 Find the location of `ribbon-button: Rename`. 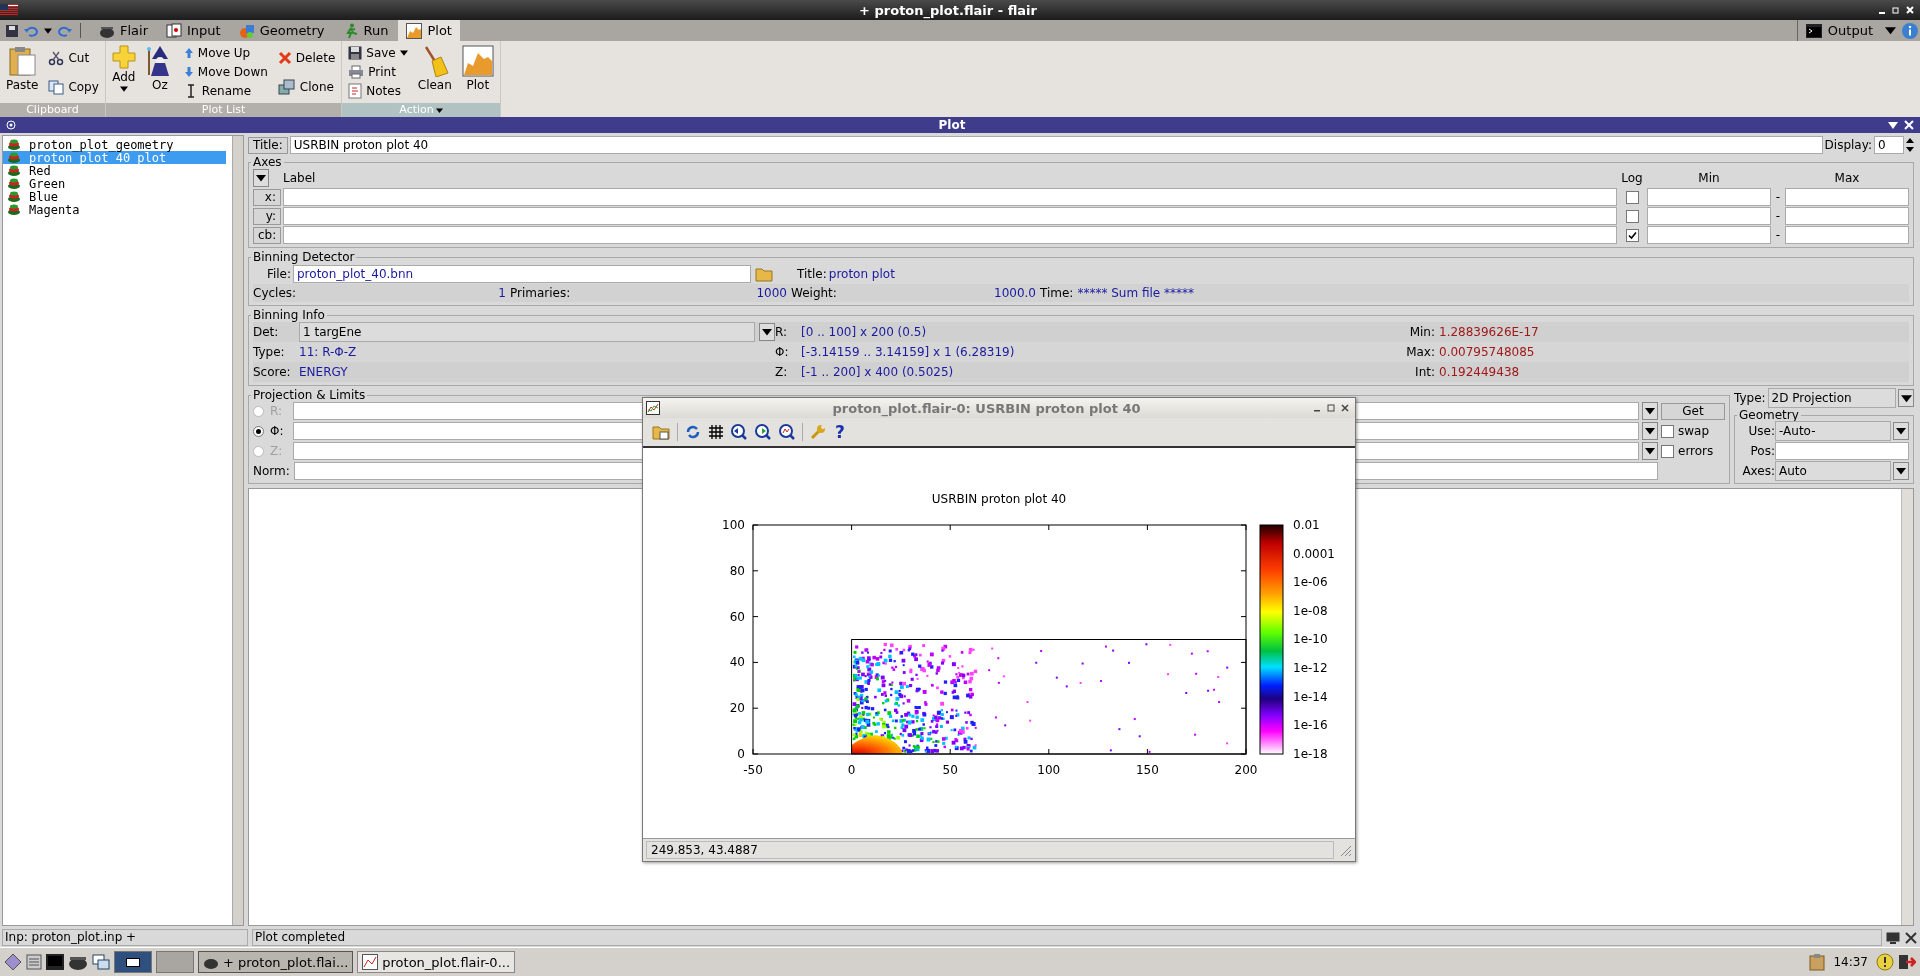

ribbon-button: Rename is located at coordinates (225, 91).